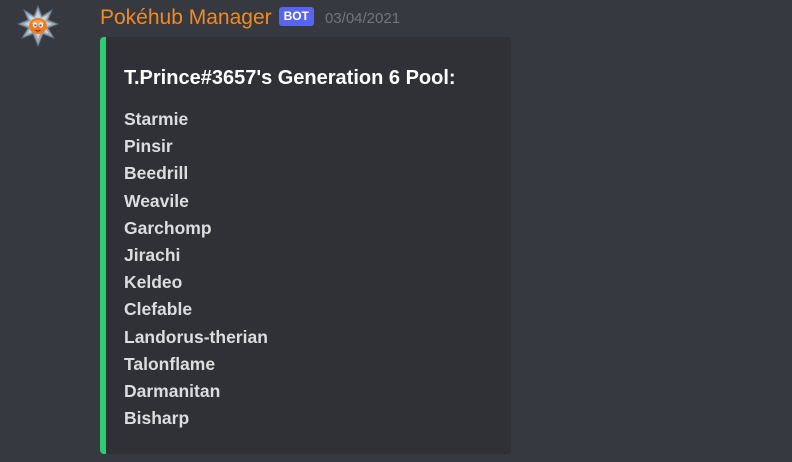  I want to click on embed-title: T.Prince#3657's Generation 6 Pool:, so click(290, 78).